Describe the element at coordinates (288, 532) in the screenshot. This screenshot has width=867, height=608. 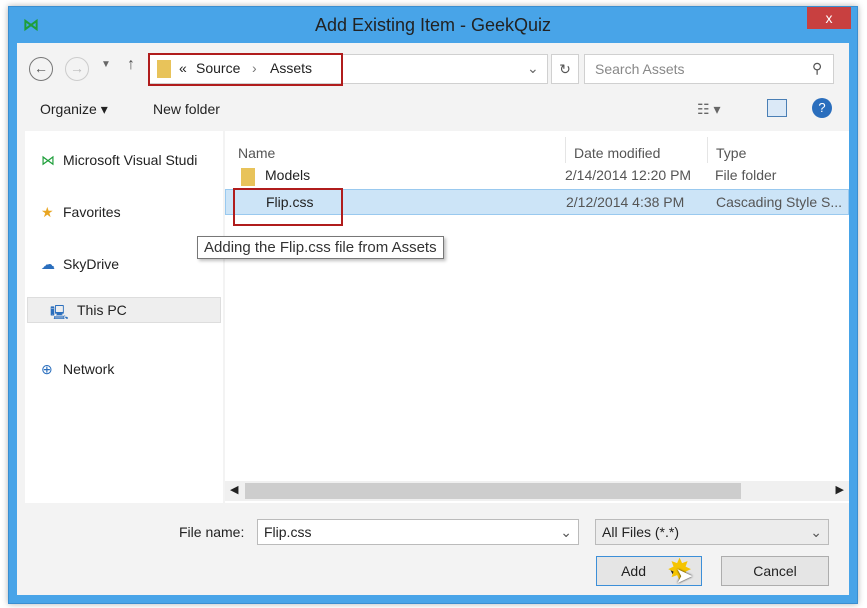
I see `file-name-value: Flip.css` at that location.